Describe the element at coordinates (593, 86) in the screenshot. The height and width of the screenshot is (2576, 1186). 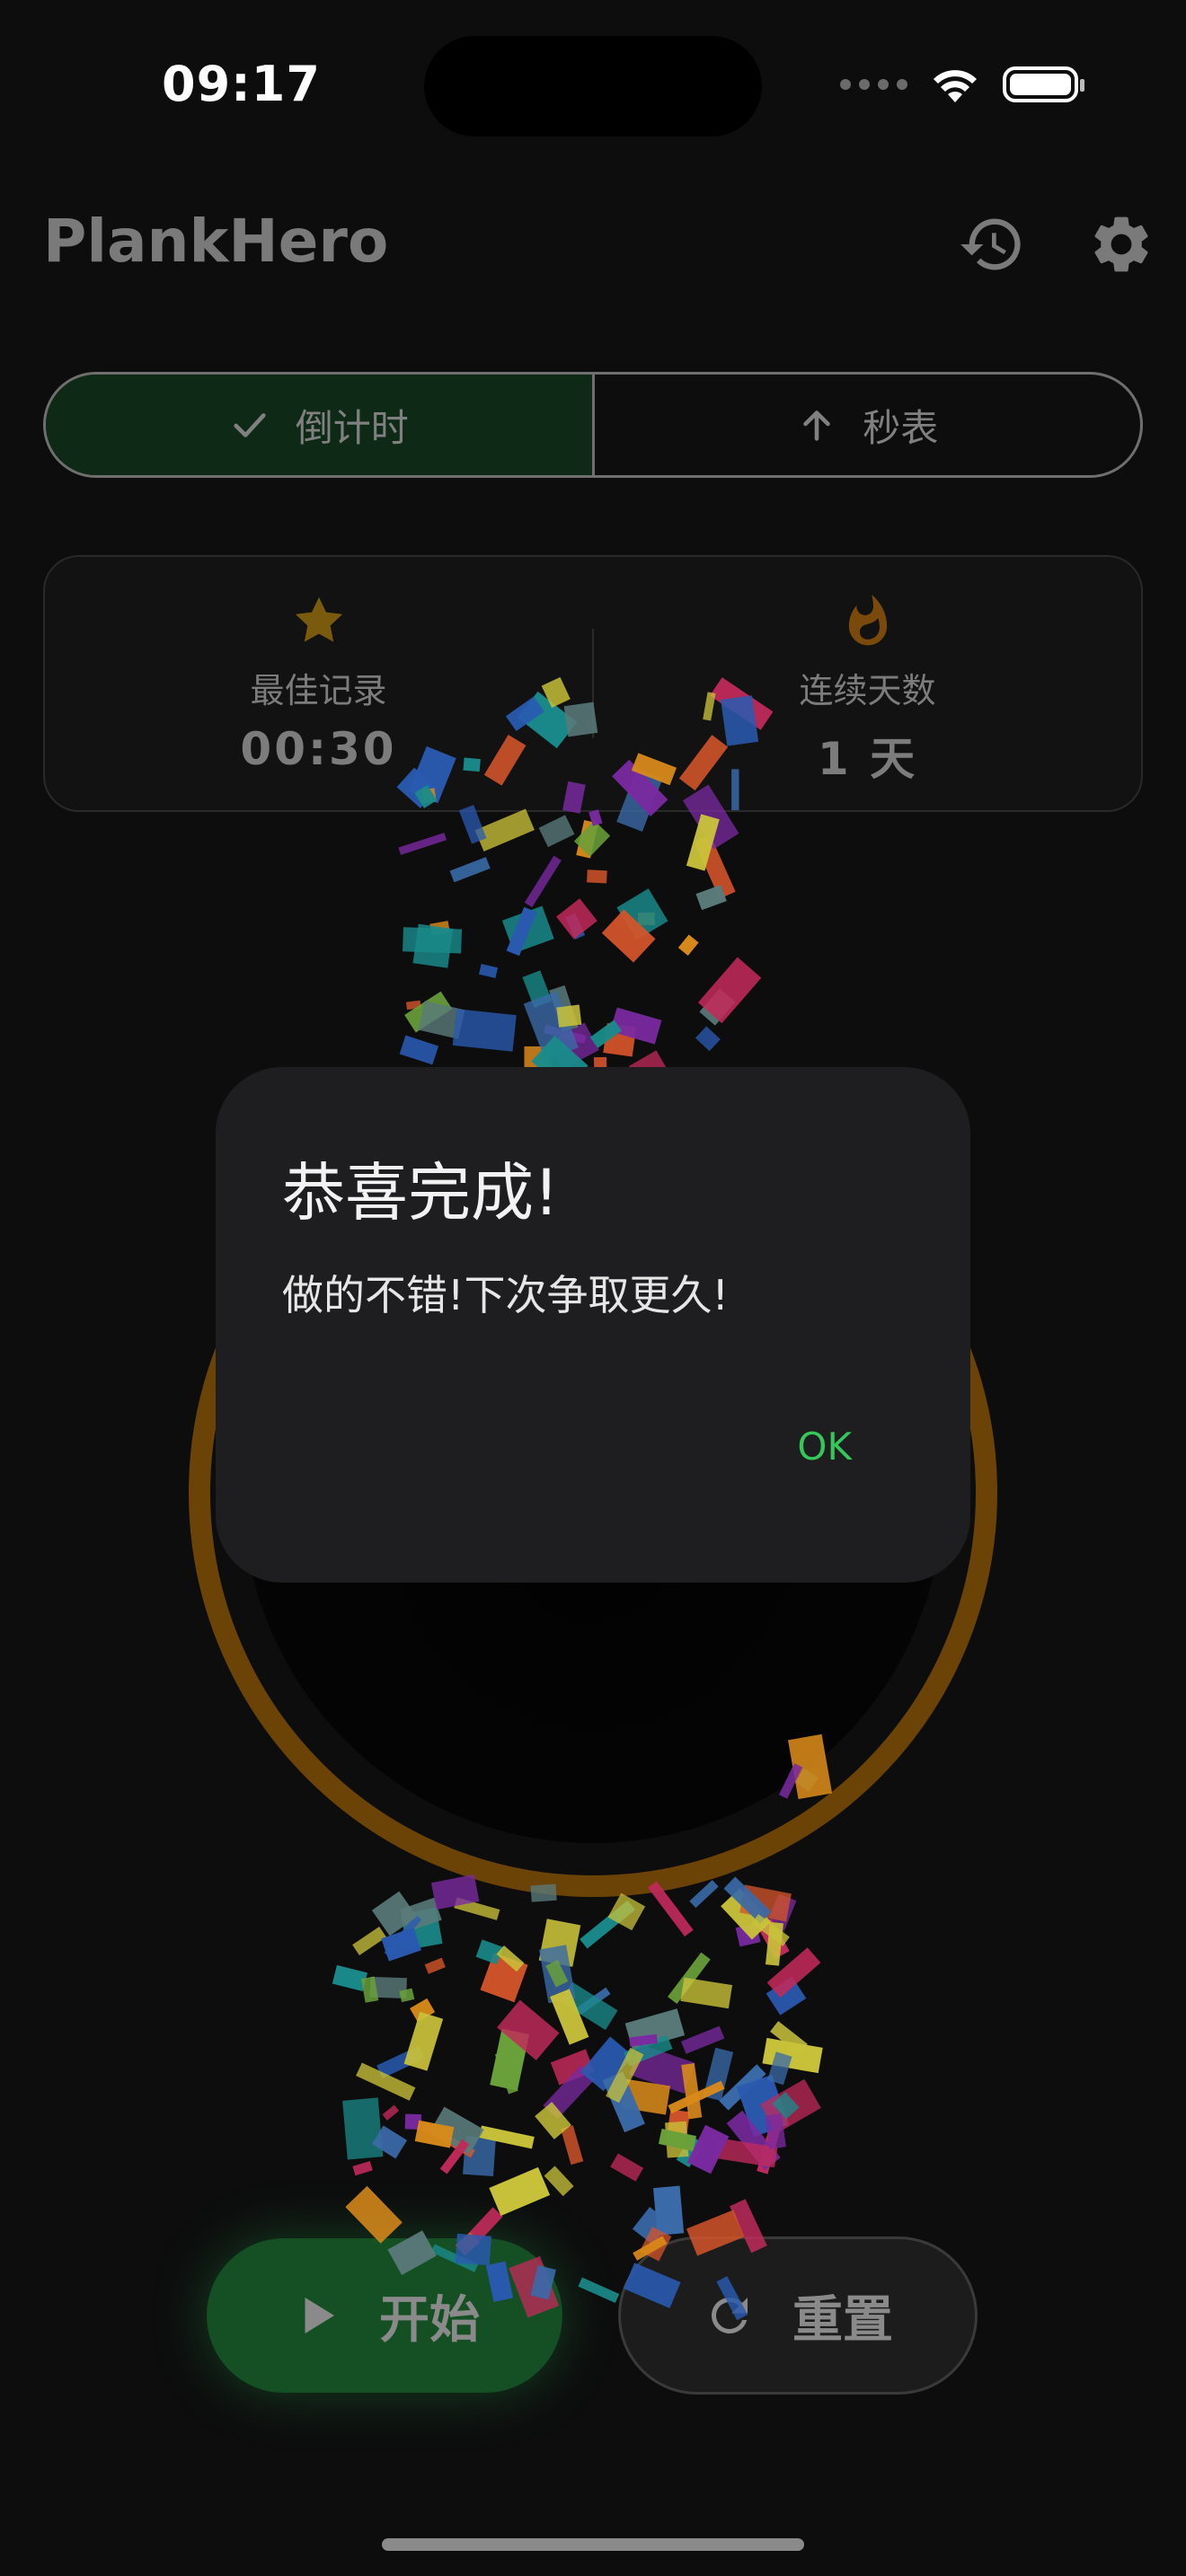
I see `dynamic-island` at that location.